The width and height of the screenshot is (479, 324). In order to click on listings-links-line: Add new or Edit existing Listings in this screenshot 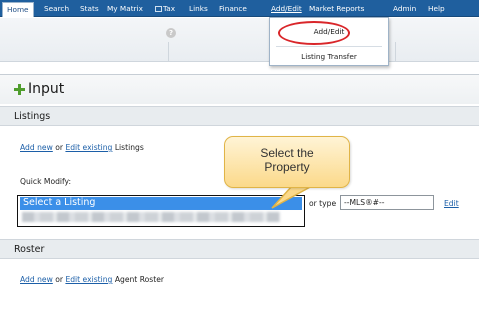, I will do `click(82, 147)`.